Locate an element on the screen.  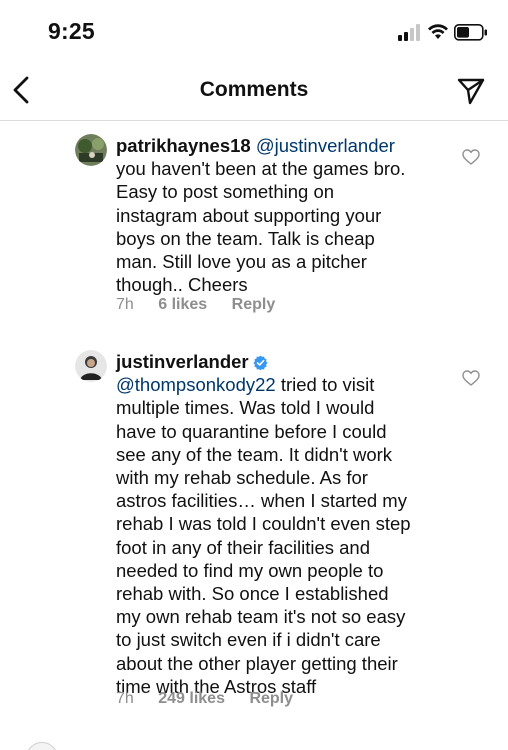
comment-line: rehab with. So once I established is located at coordinates (252, 594).